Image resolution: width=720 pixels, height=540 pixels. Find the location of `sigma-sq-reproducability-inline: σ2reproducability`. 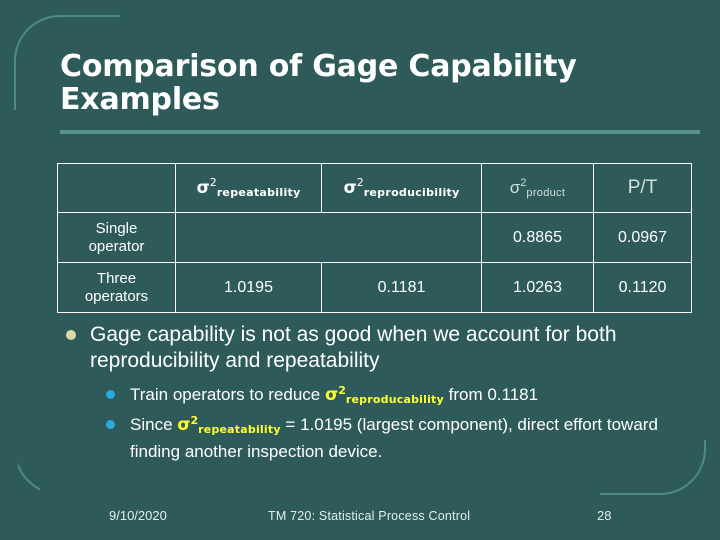

sigma-sq-reproducability-inline: σ2reproducability is located at coordinates (384, 395).